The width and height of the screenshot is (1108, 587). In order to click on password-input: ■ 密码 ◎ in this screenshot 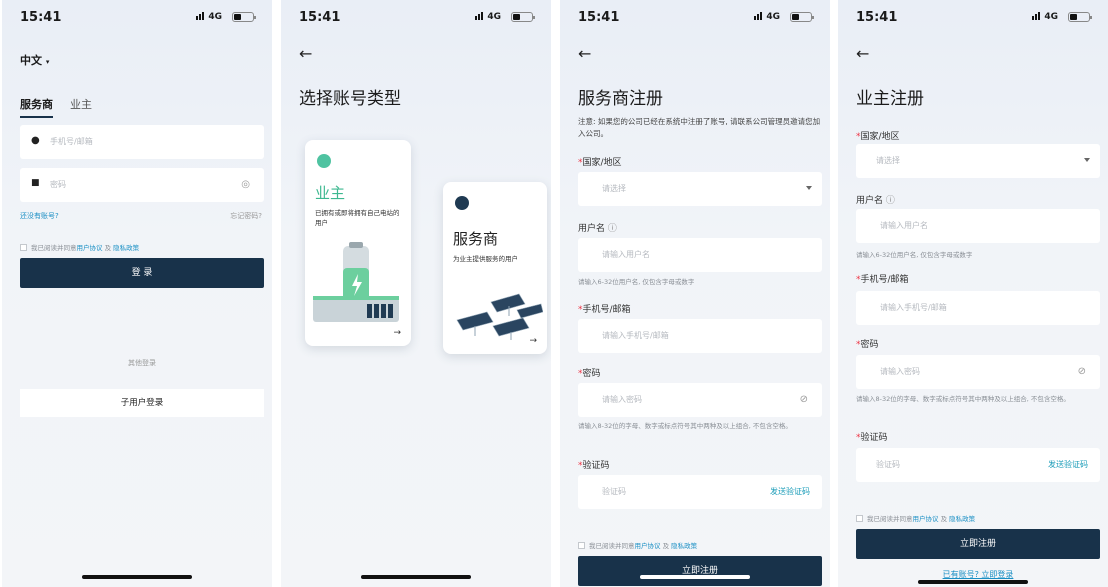, I will do `click(142, 185)`.